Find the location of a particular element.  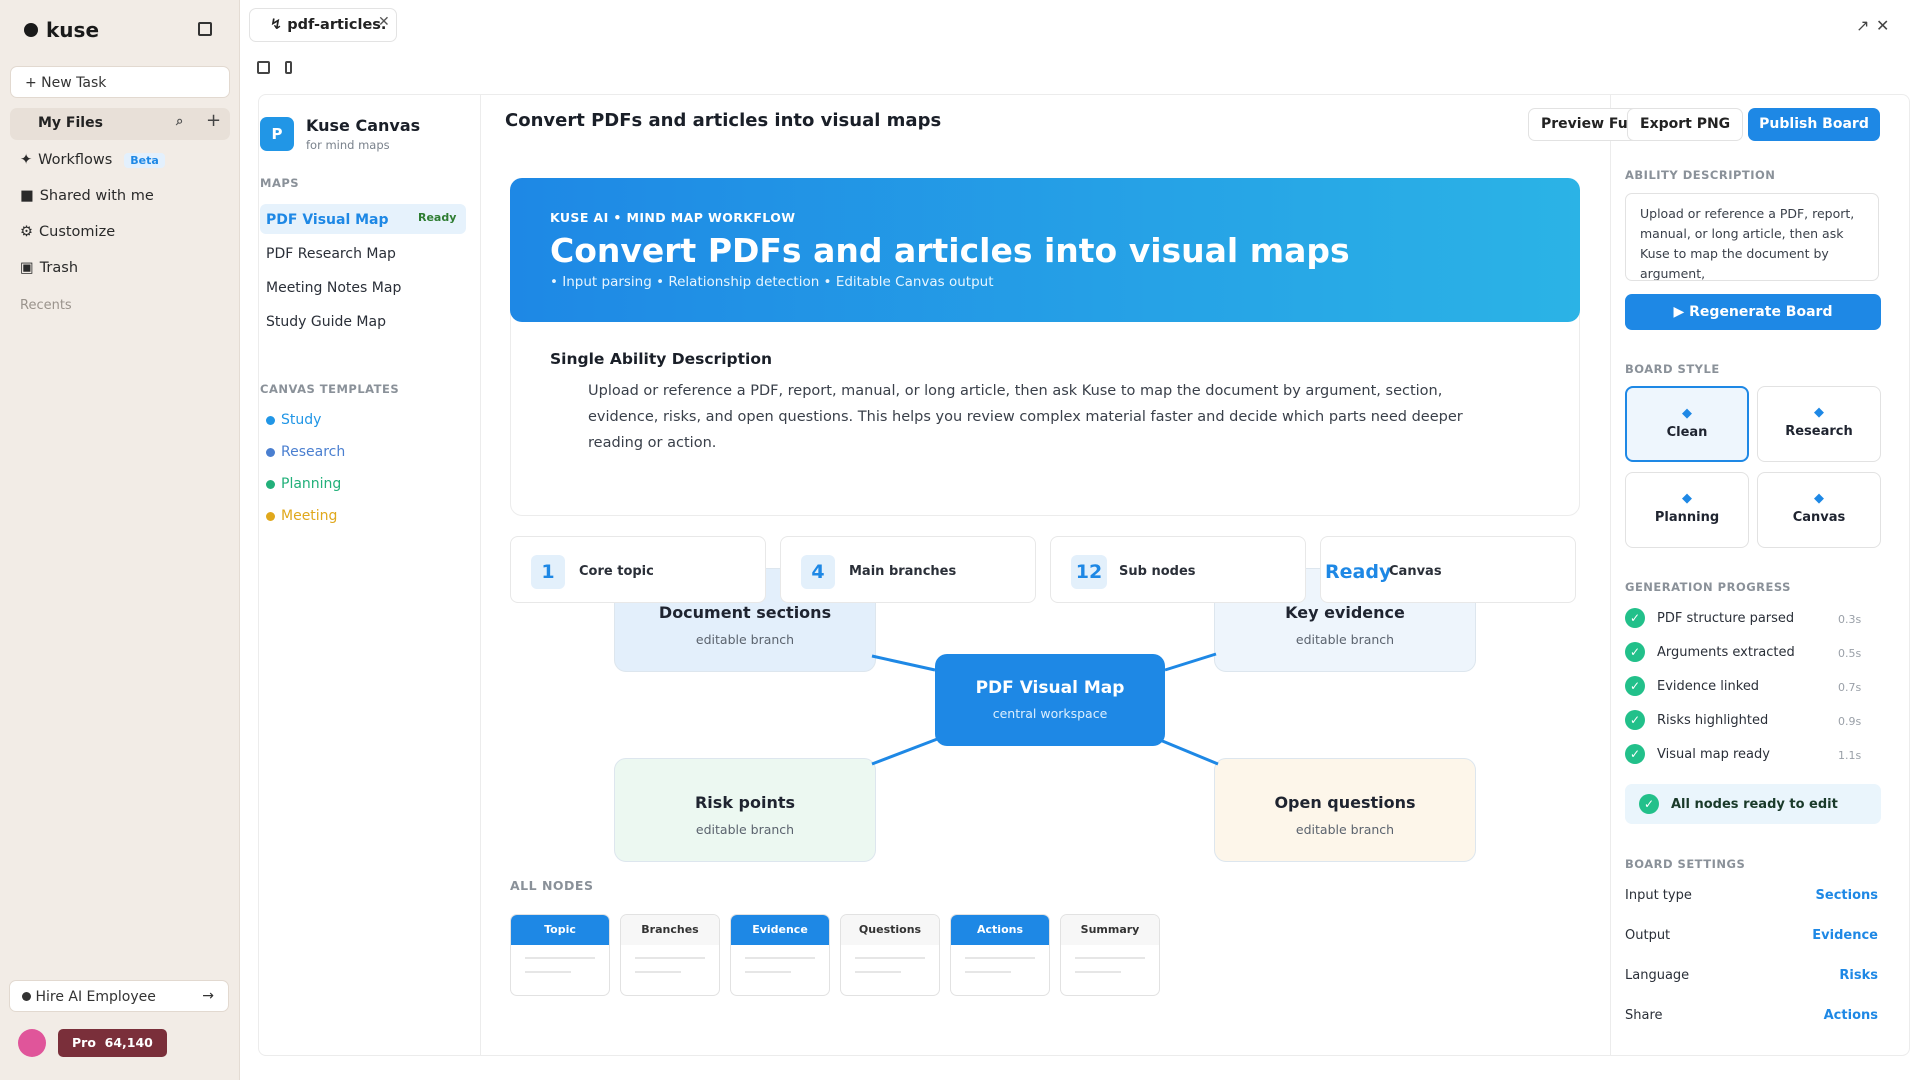

map-item-pdf-visual: PDF Visual Map is located at coordinates (327, 220).